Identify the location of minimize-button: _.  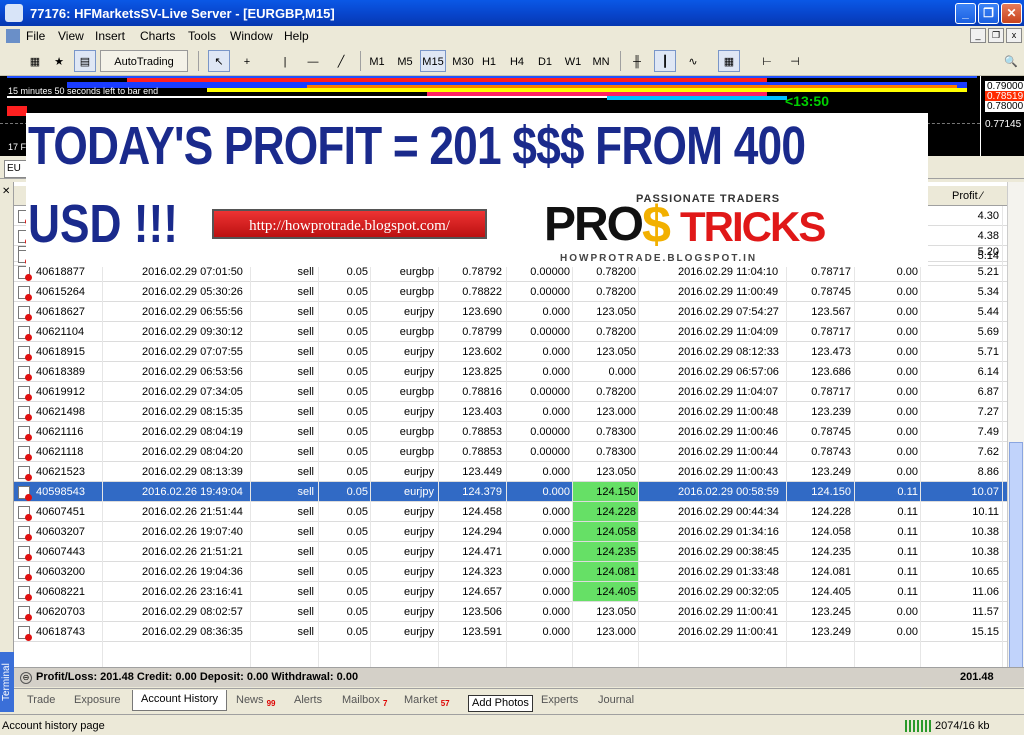
(965, 13).